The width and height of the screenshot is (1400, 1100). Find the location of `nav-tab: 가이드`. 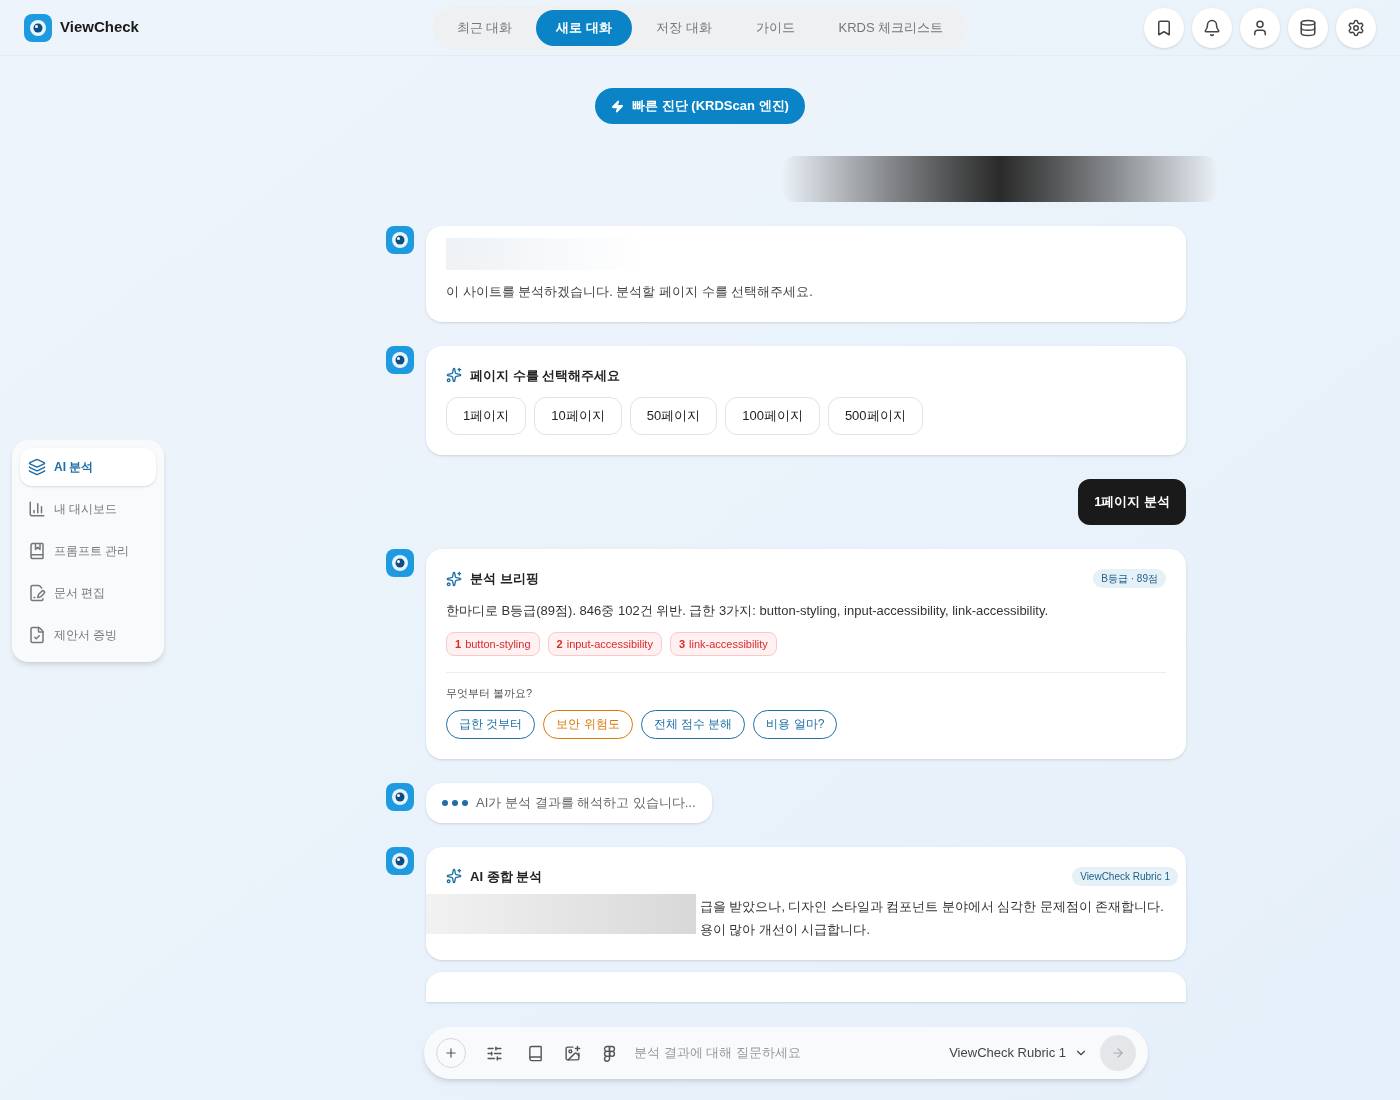

nav-tab: 가이드 is located at coordinates (775, 27).